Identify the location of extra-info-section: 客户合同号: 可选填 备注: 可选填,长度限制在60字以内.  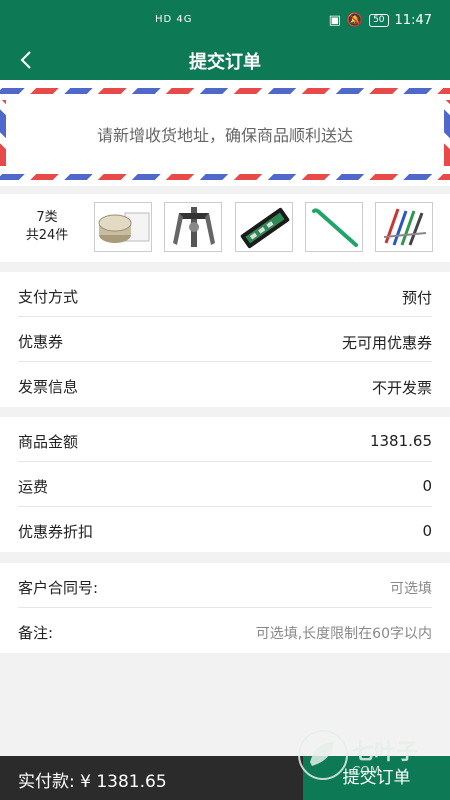
(225, 608).